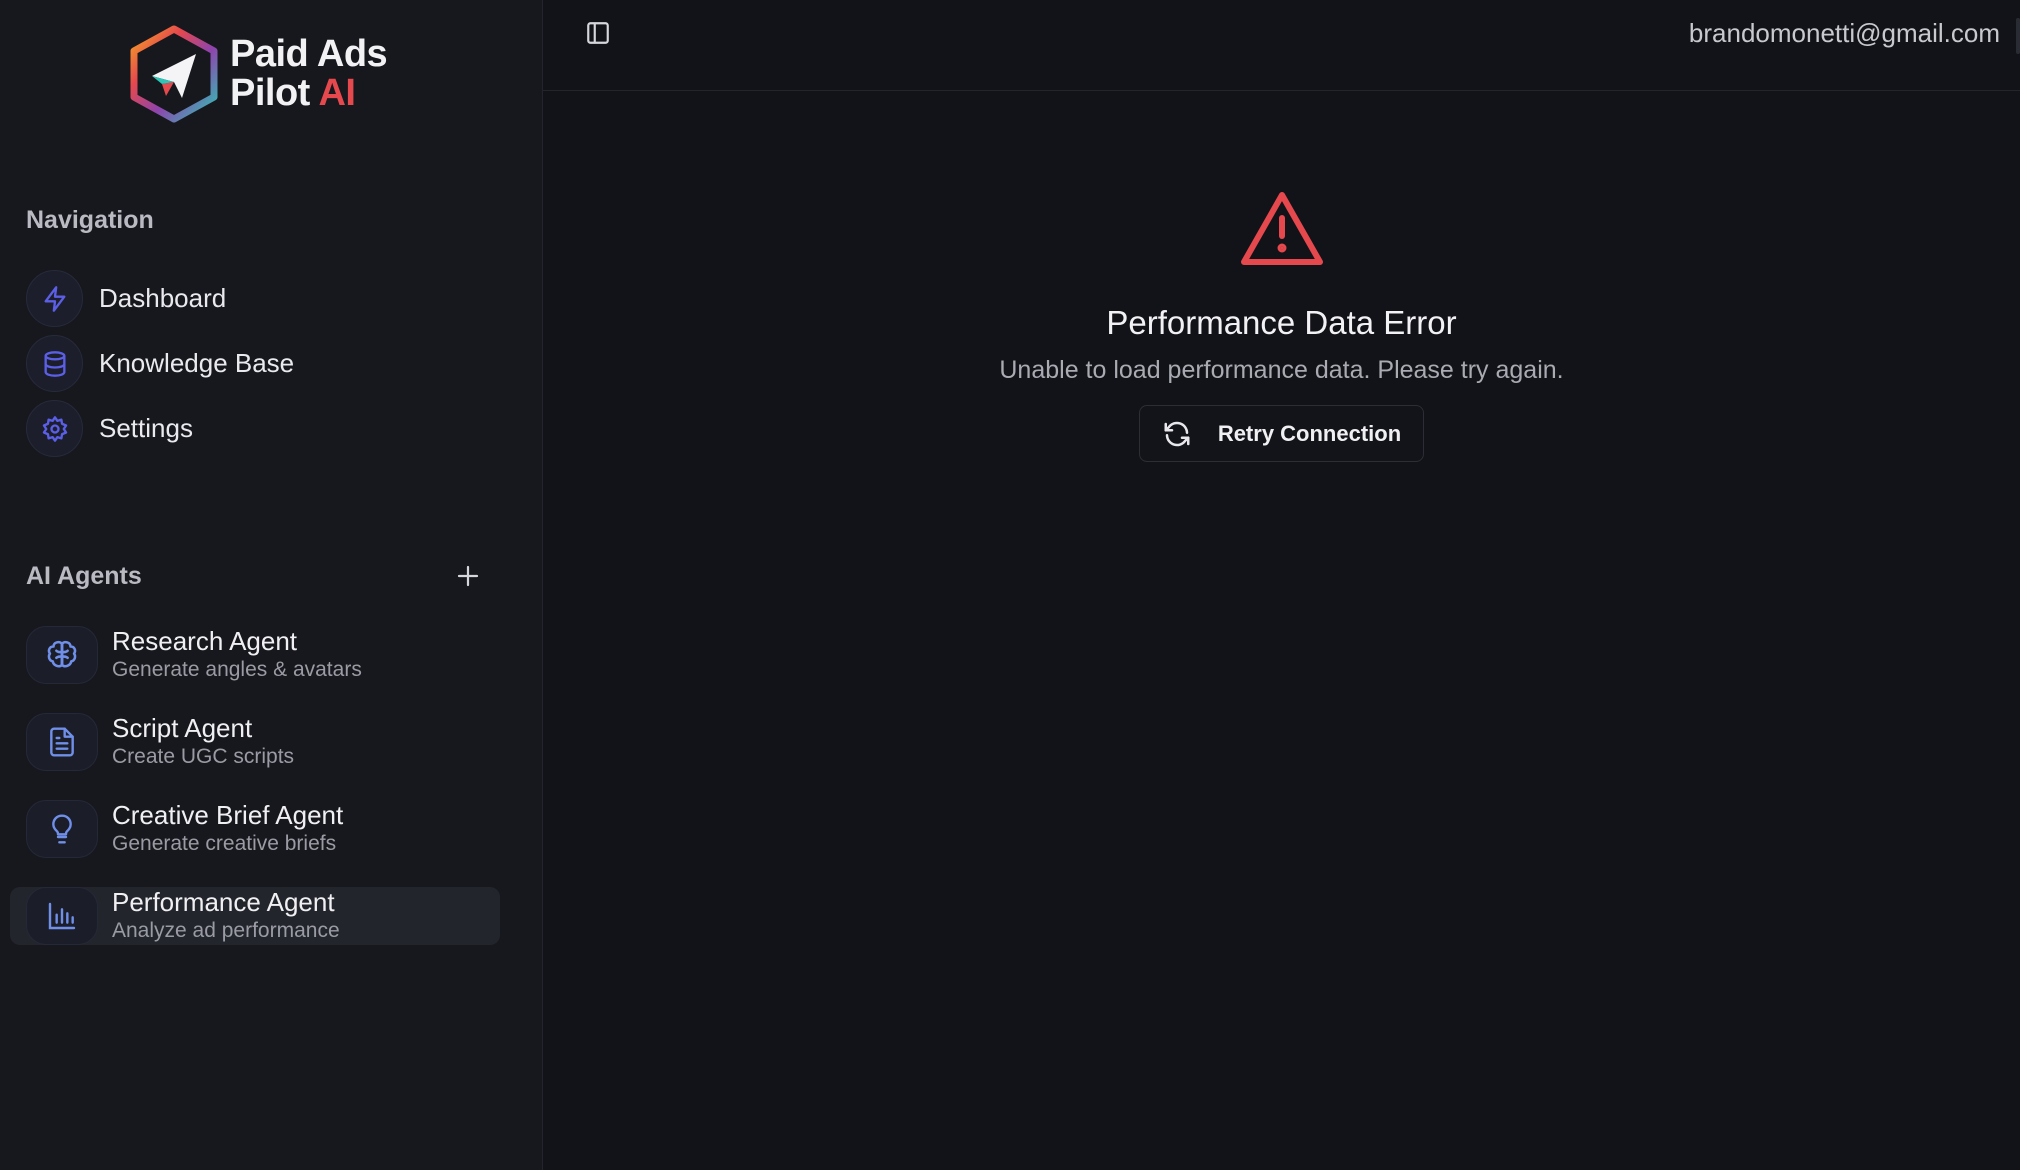 The image size is (2020, 1170). Describe the element at coordinates (1309, 433) in the screenshot. I see `retry-button-label: Retry Connection` at that location.